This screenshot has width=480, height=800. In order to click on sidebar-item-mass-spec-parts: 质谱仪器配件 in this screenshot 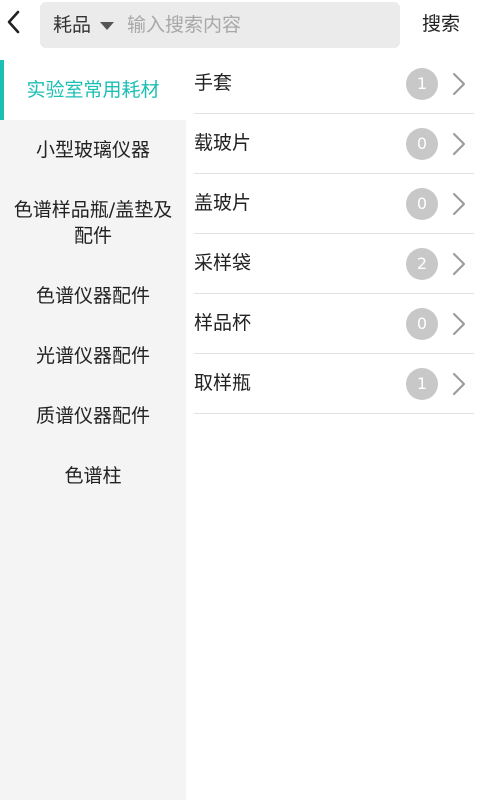, I will do `click(93, 416)`.